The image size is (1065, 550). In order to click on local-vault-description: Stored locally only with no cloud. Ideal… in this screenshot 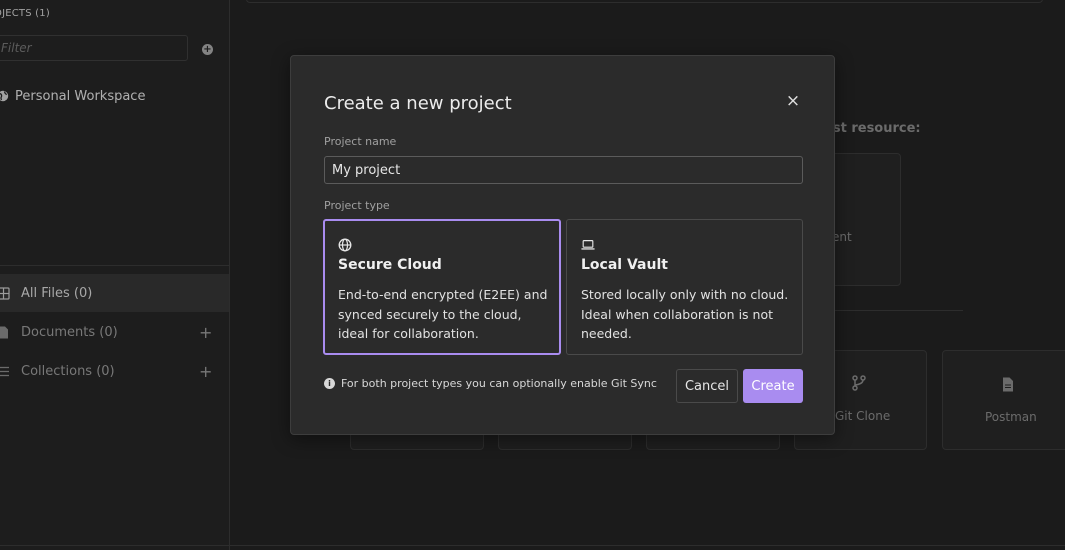, I will do `click(685, 314)`.